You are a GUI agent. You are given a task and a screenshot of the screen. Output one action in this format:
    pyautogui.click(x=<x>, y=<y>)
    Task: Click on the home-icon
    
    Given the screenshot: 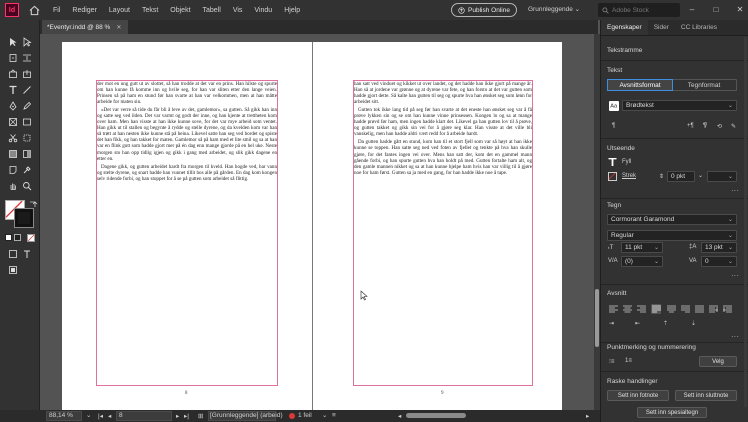 What is the action you would take?
    pyautogui.click(x=35, y=10)
    